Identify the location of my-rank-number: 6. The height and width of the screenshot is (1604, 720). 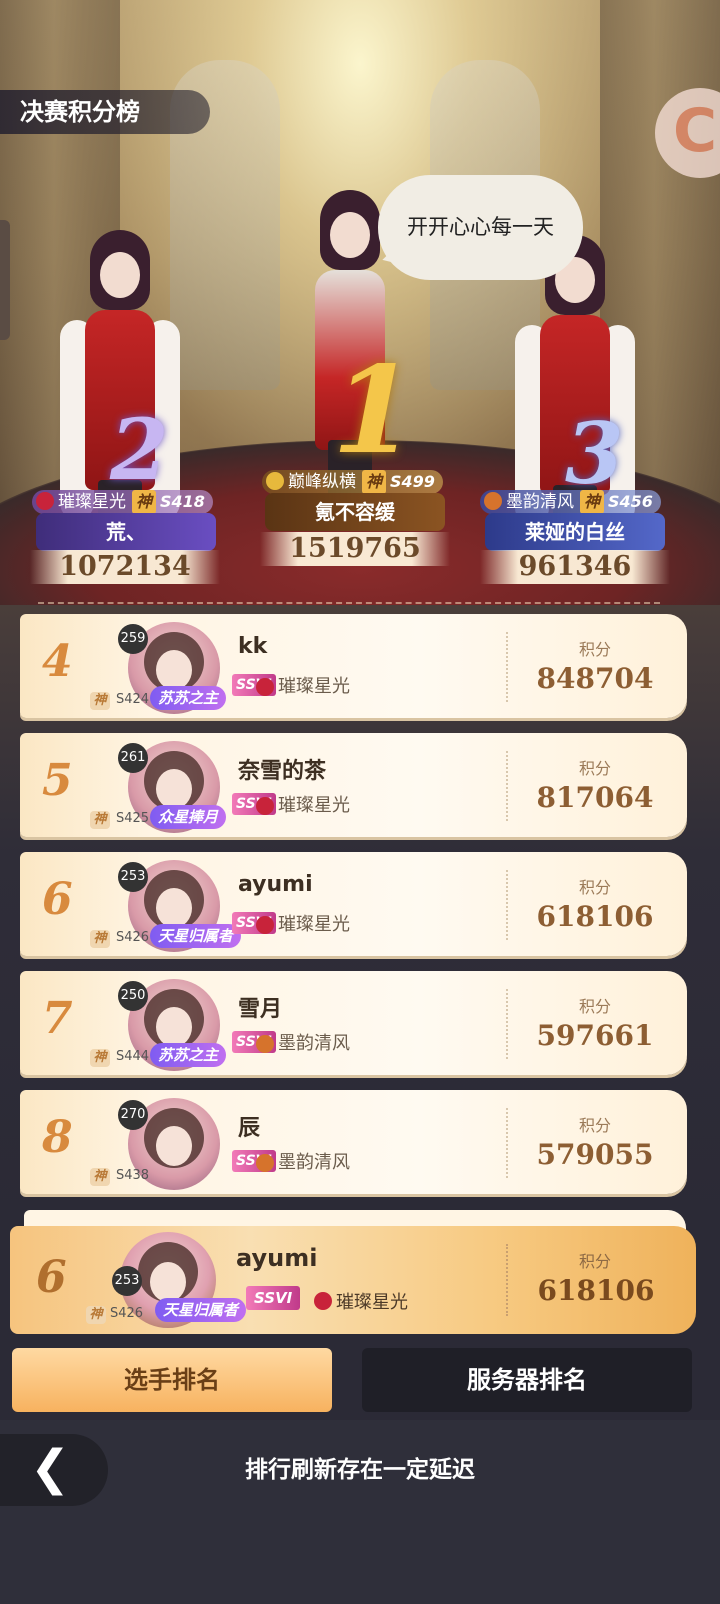
(51, 1277).